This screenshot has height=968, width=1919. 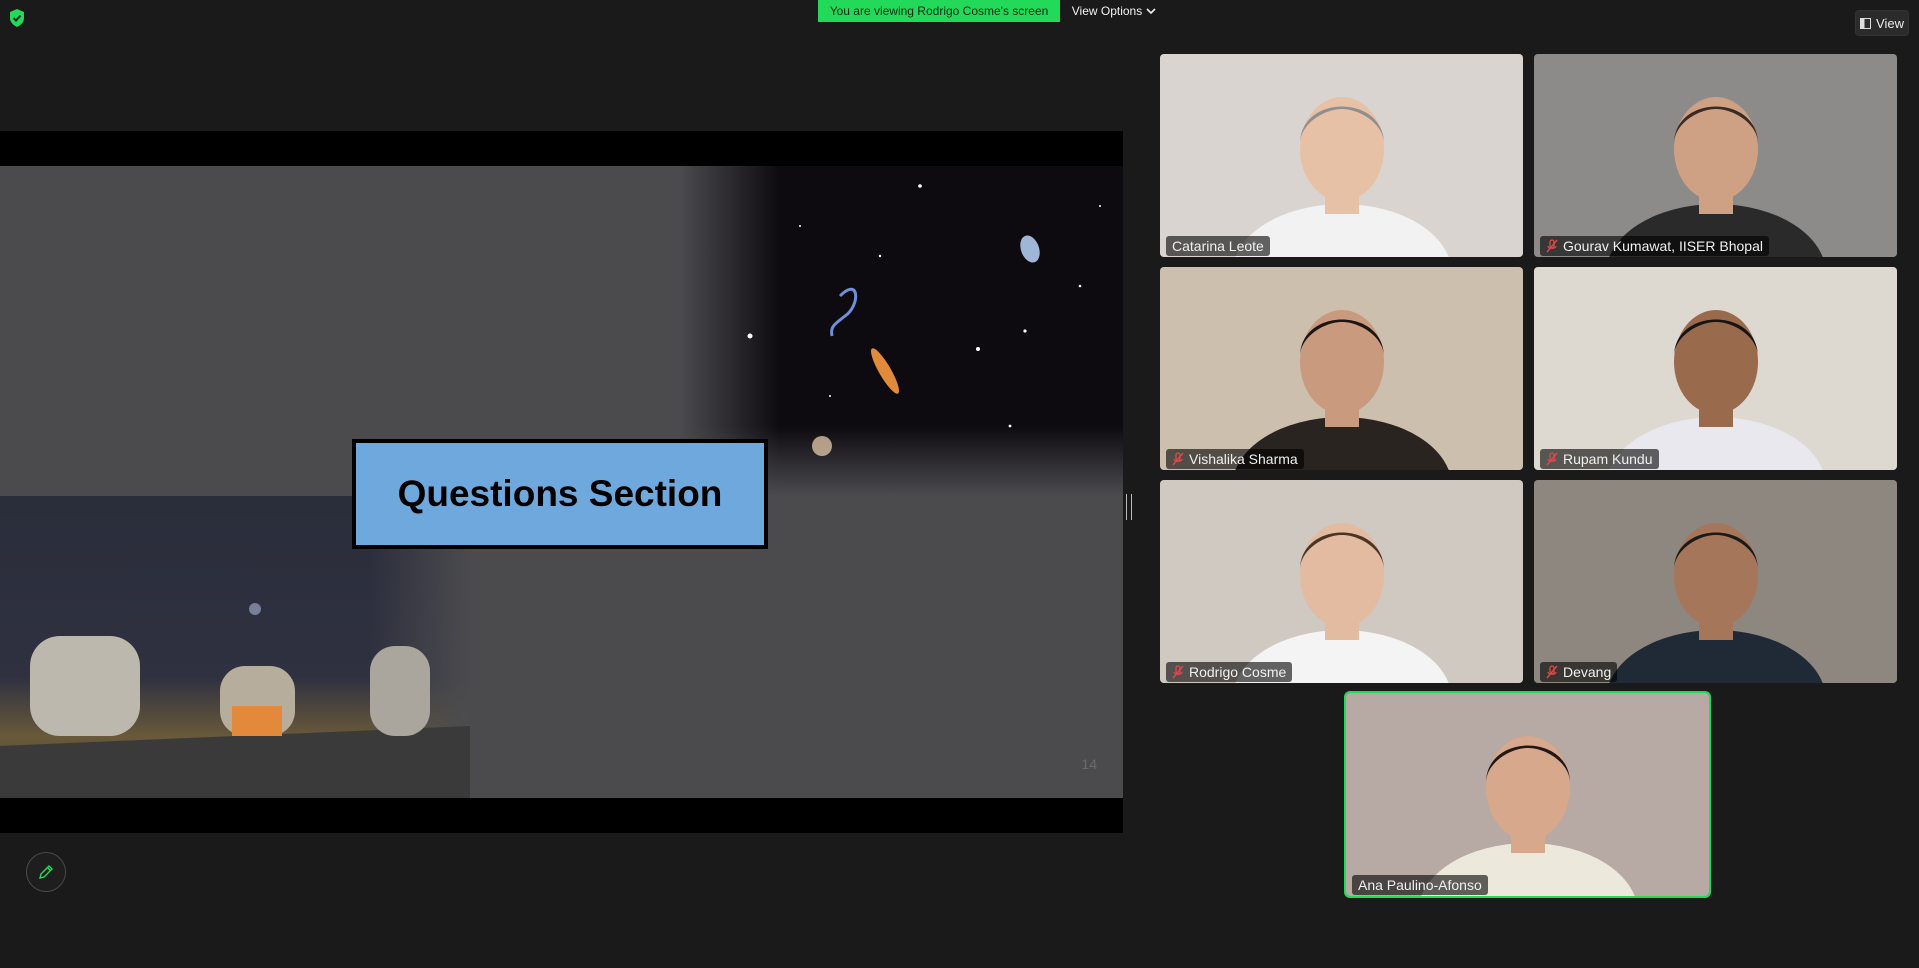 I want to click on participant-name: Ana Paulino-Afonso, so click(x=1420, y=885).